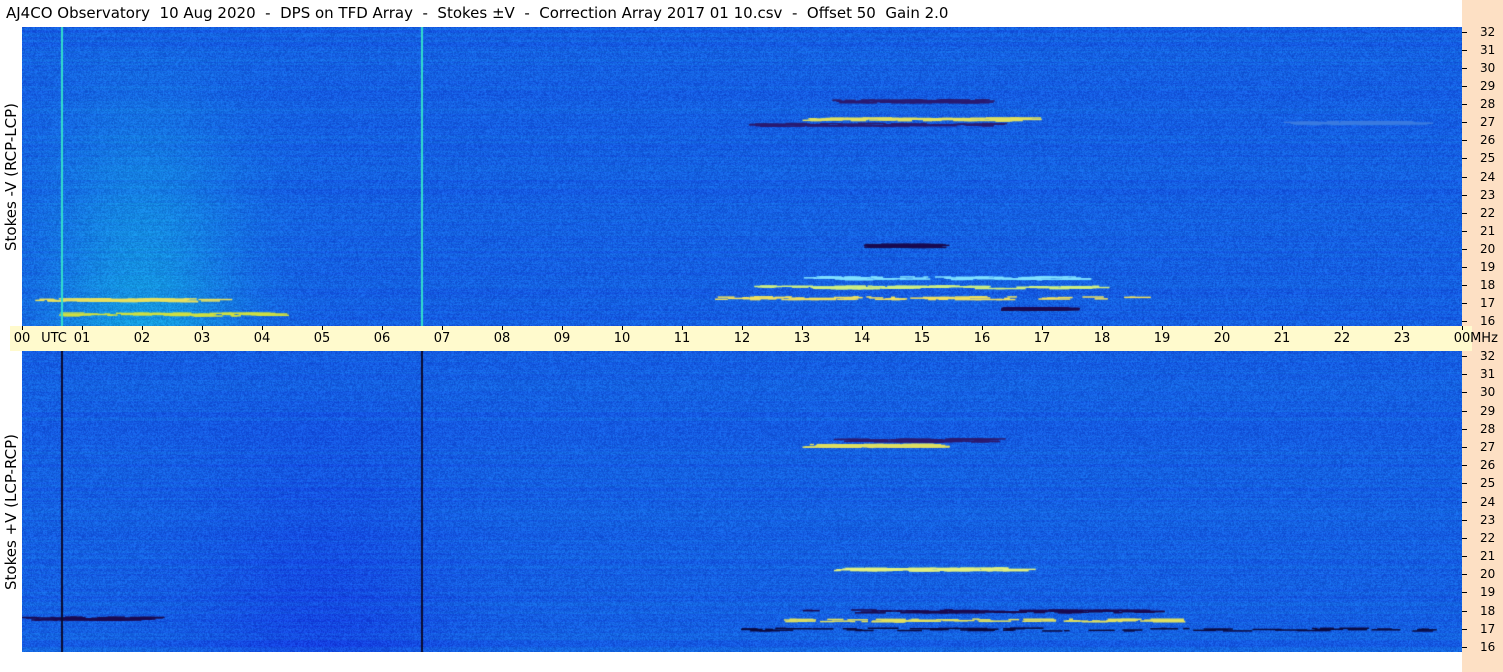 Image resolution: width=1503 pixels, height=672 pixels. Describe the element at coordinates (1488, 501) in the screenshot. I see `freq-tick-label: 24` at that location.